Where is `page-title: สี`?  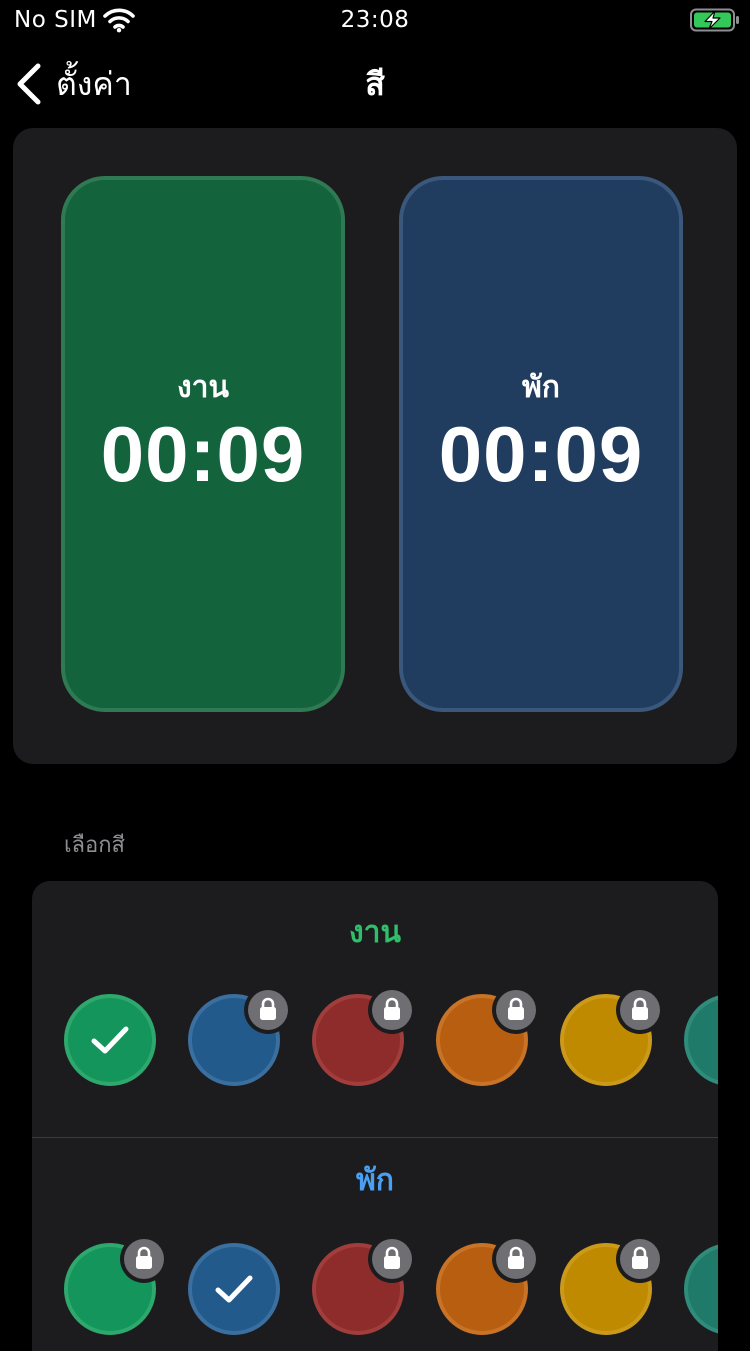
page-title: สี is located at coordinates (375, 84).